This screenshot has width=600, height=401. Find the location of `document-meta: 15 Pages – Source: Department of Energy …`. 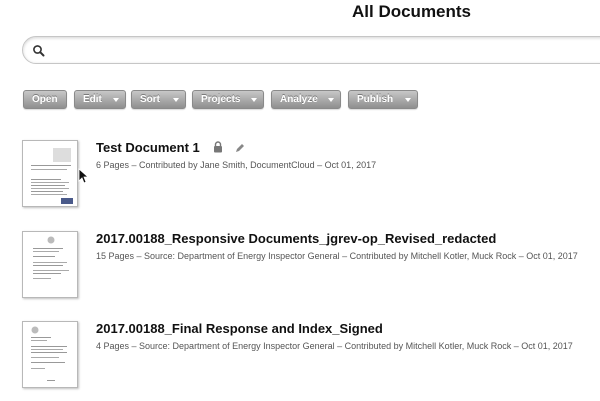

document-meta: 15 Pages – Source: Department of Energy … is located at coordinates (337, 256).